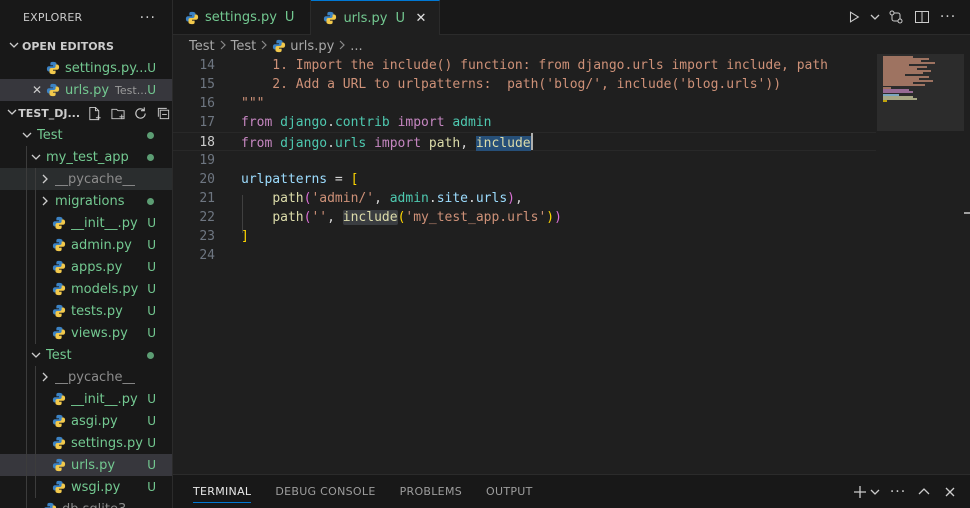  Describe the element at coordinates (94, 113) in the screenshot. I see `new-file-icon` at that location.